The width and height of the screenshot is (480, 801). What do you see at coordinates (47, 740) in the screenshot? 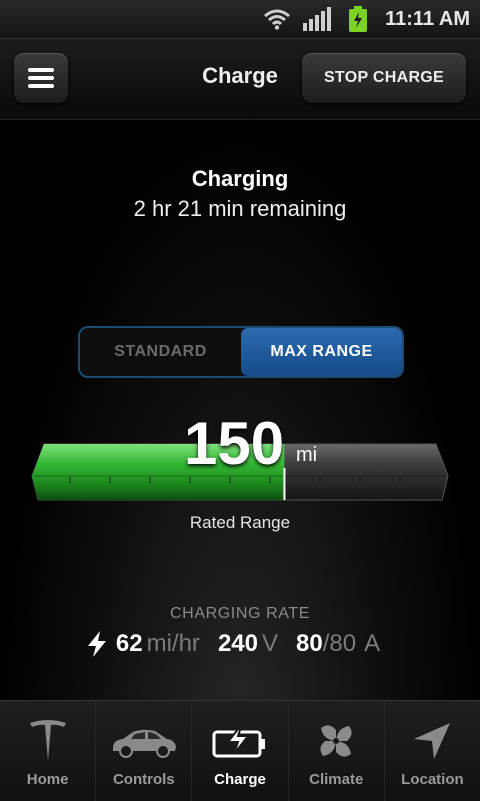
I see `tesla-logo-icon` at bounding box center [47, 740].